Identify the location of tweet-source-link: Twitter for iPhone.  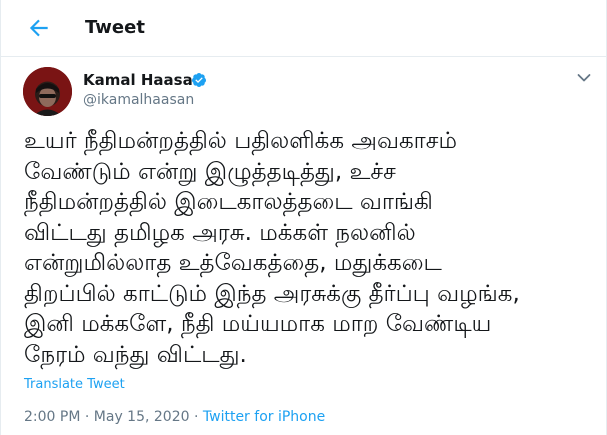
(264, 417).